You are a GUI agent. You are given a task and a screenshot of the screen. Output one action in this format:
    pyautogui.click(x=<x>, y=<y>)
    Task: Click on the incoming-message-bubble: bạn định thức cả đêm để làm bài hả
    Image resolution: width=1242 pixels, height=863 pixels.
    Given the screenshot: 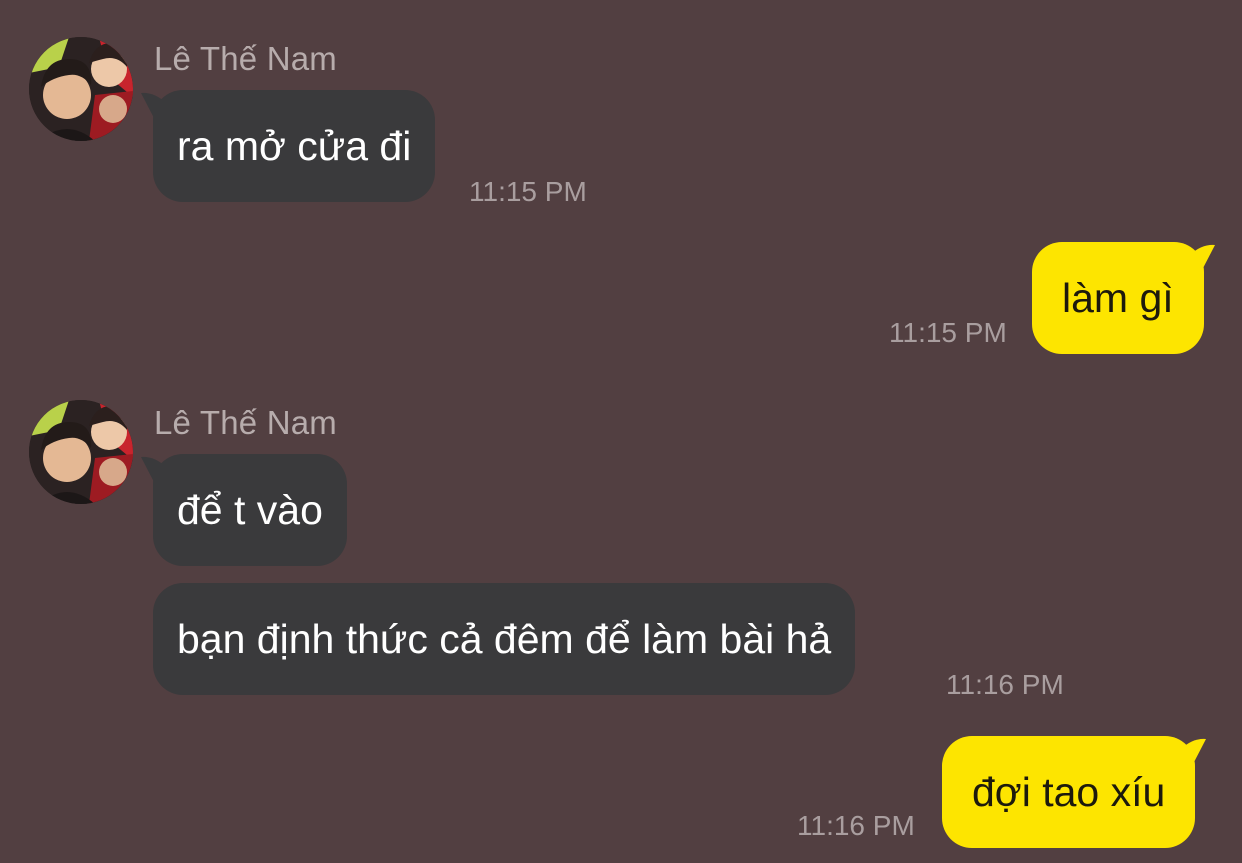 What is the action you would take?
    pyautogui.click(x=504, y=639)
    